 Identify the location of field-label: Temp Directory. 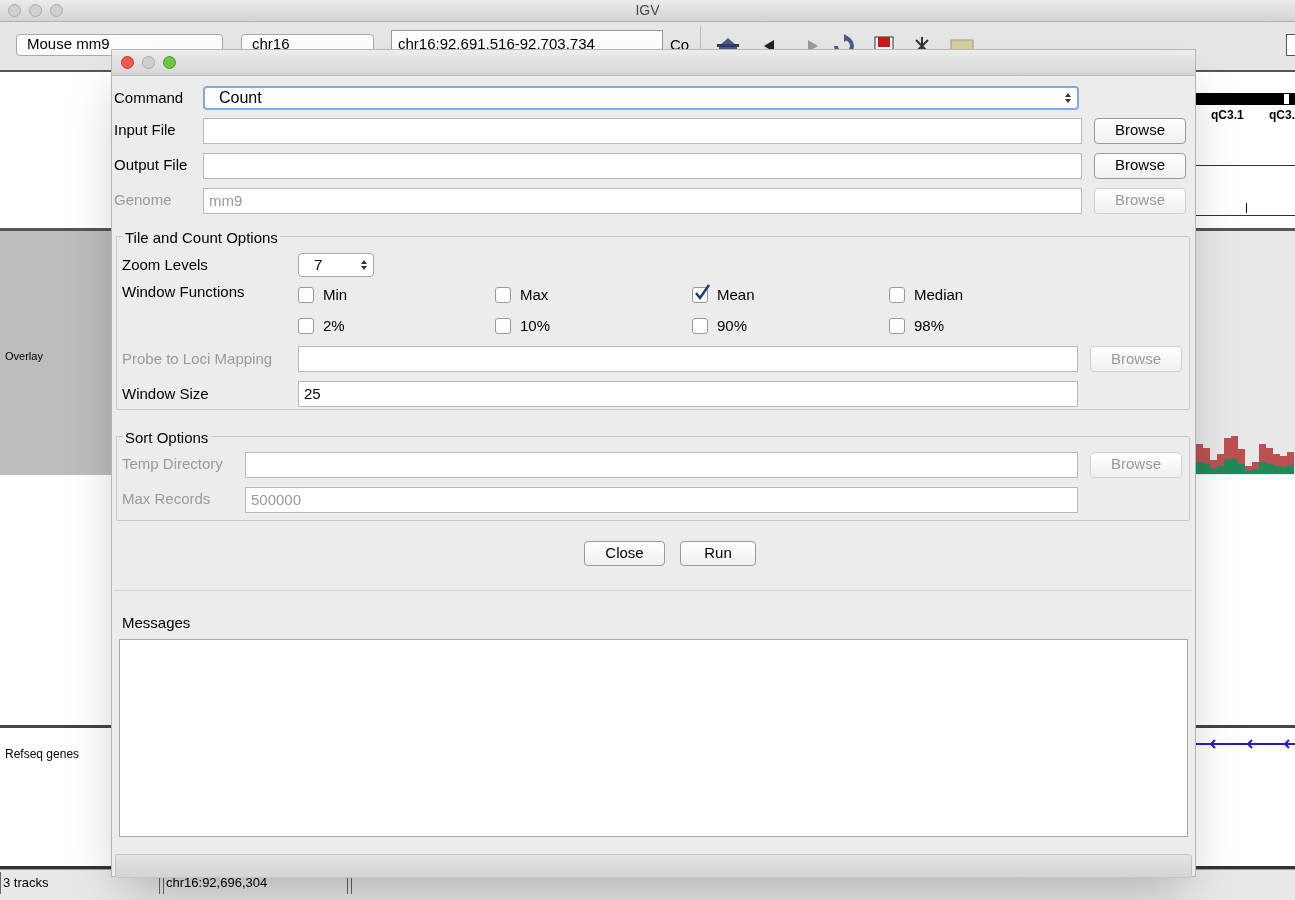
(173, 464).